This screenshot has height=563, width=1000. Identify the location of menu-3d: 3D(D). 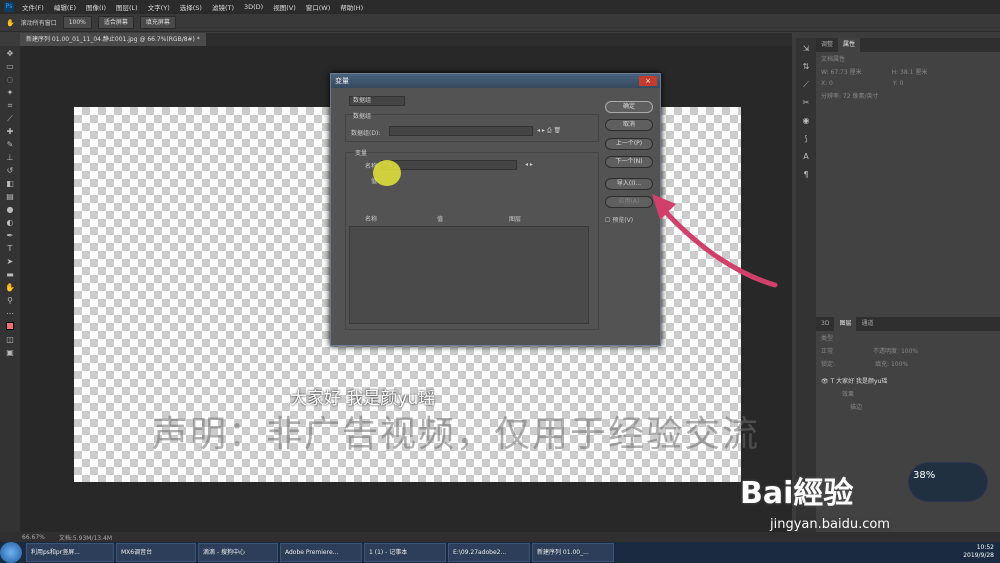
(253, 7).